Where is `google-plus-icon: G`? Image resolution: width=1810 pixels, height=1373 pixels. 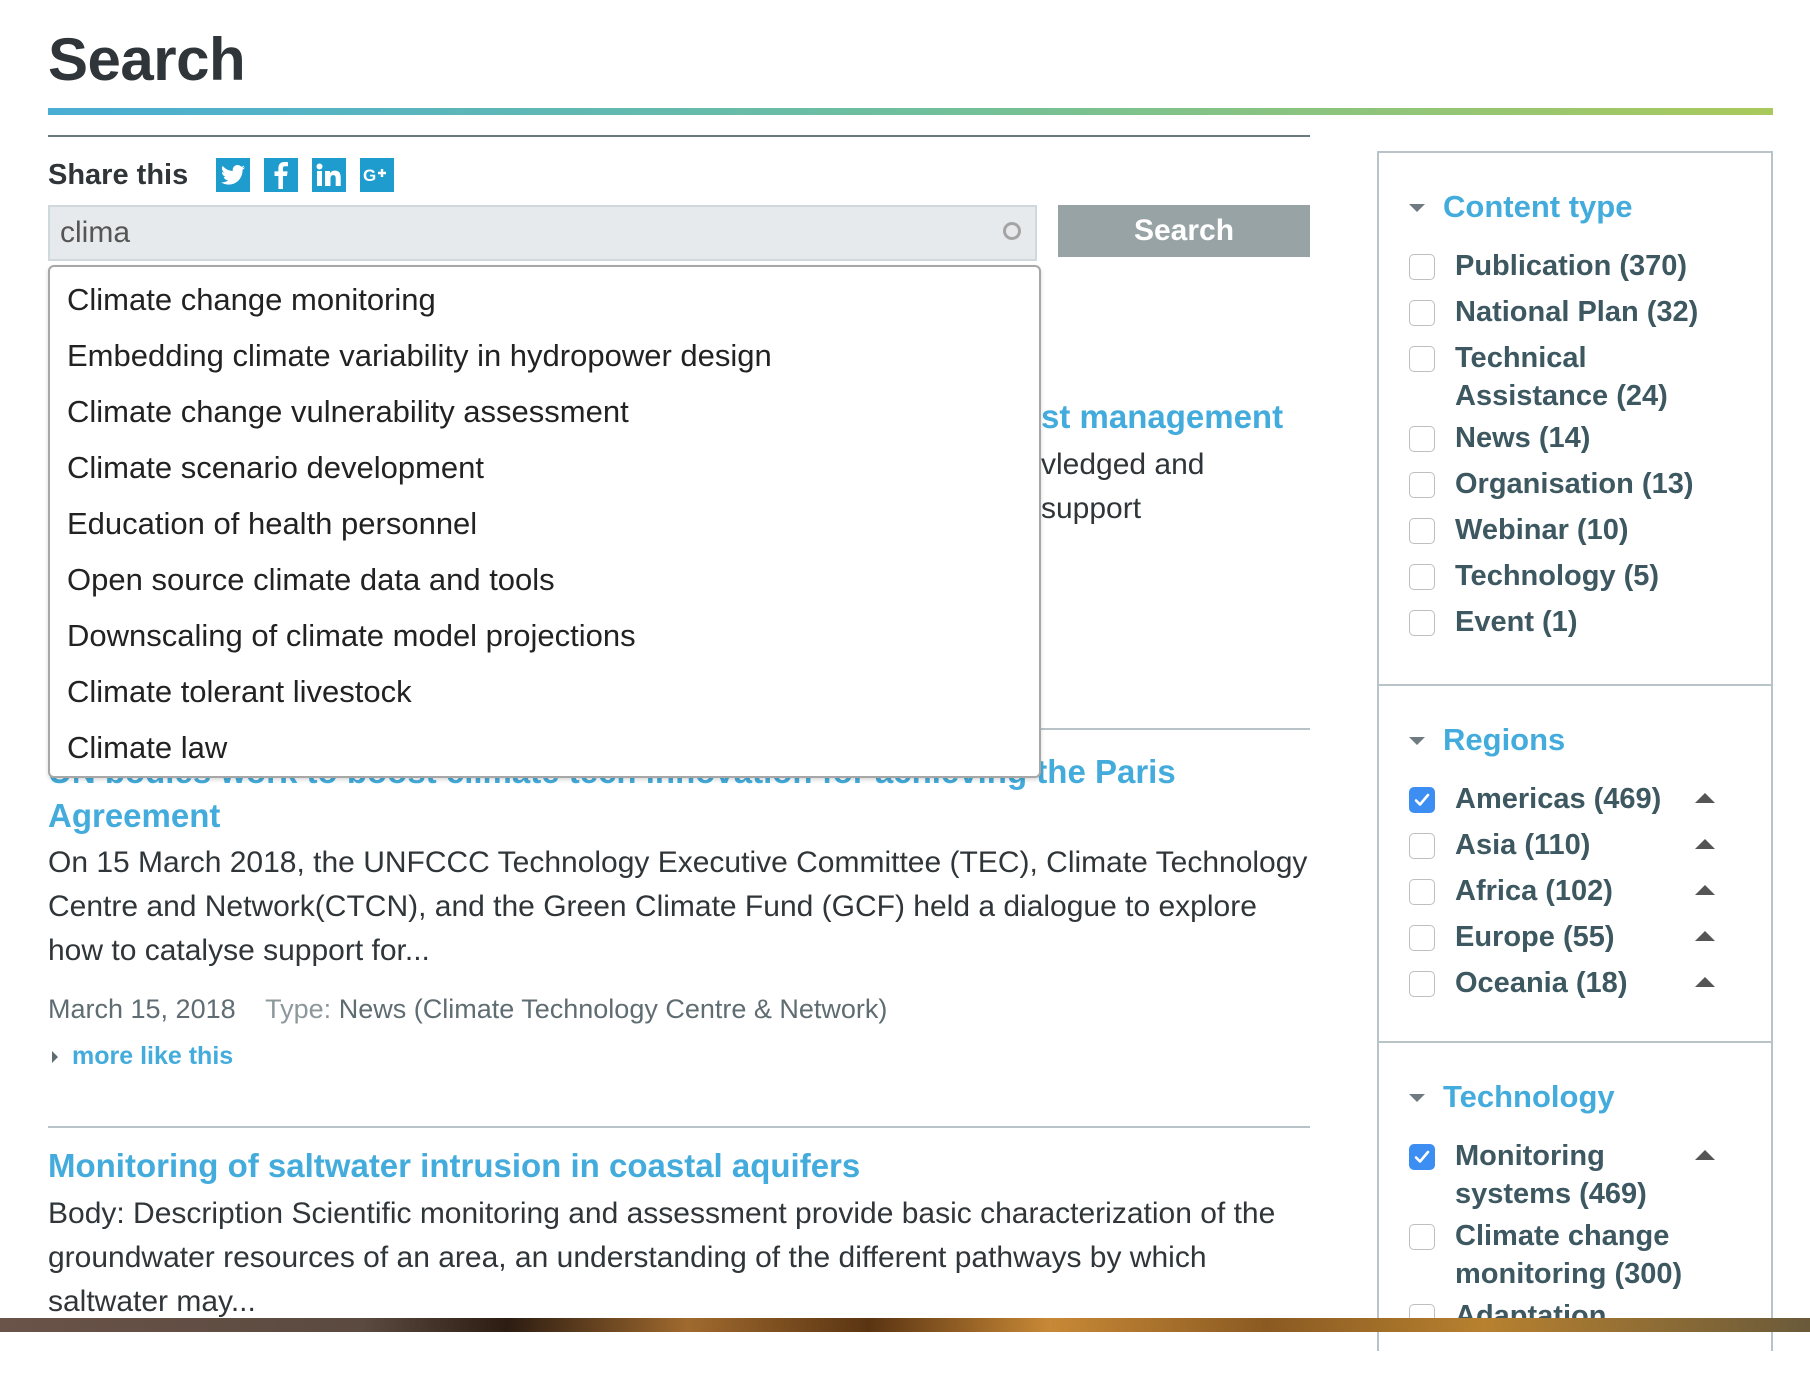
google-plus-icon: G is located at coordinates (375, 175).